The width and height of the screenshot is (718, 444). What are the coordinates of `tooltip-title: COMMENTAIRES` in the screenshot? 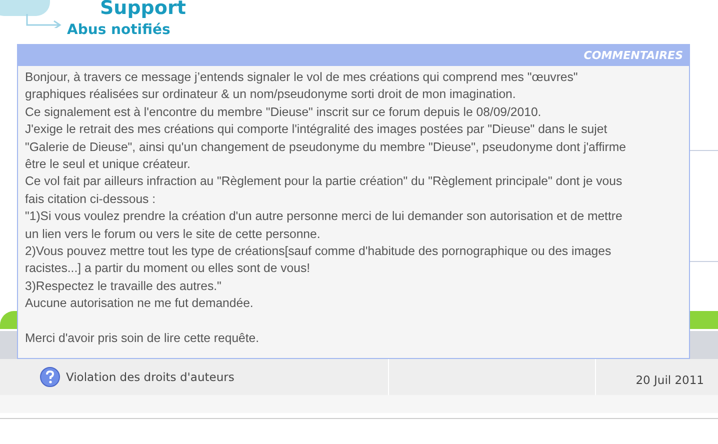 It's located at (633, 55).